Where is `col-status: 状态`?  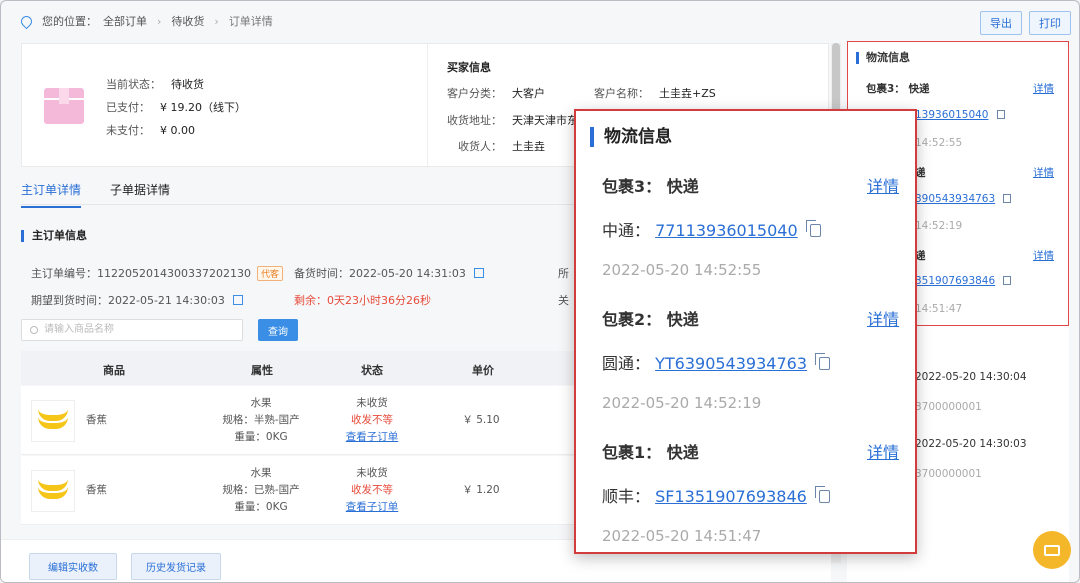 col-status: 状态 is located at coordinates (372, 370).